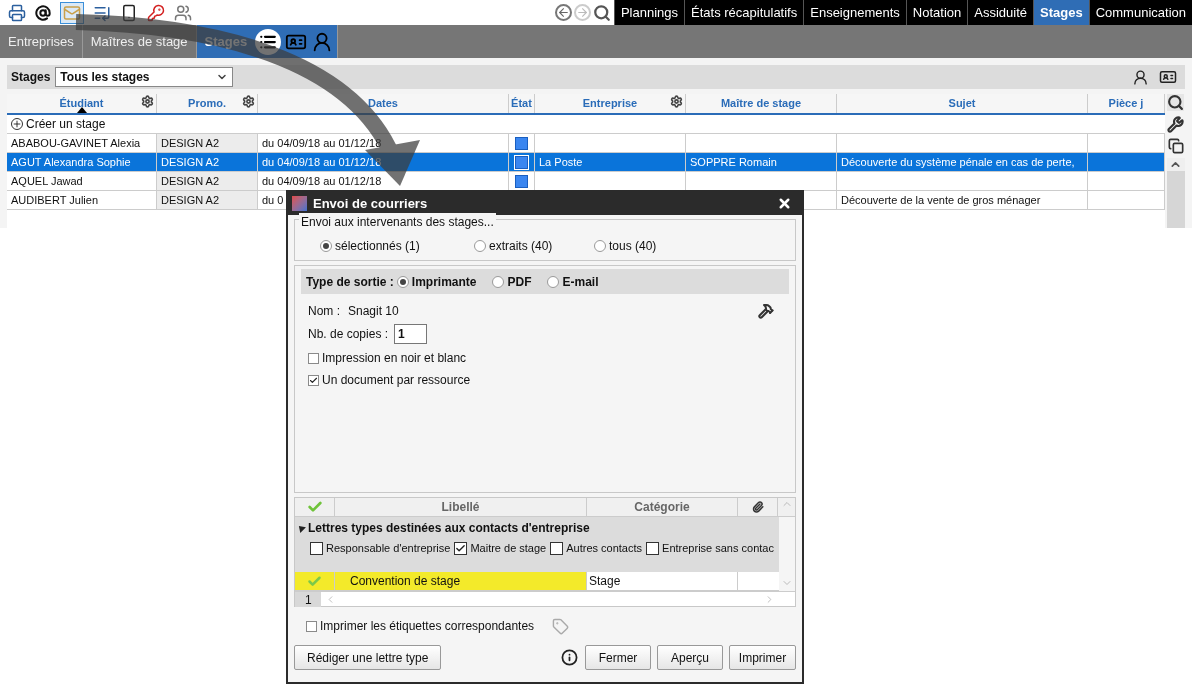 This screenshot has height=684, width=1192. I want to click on output-option: E-mail, so click(573, 281).